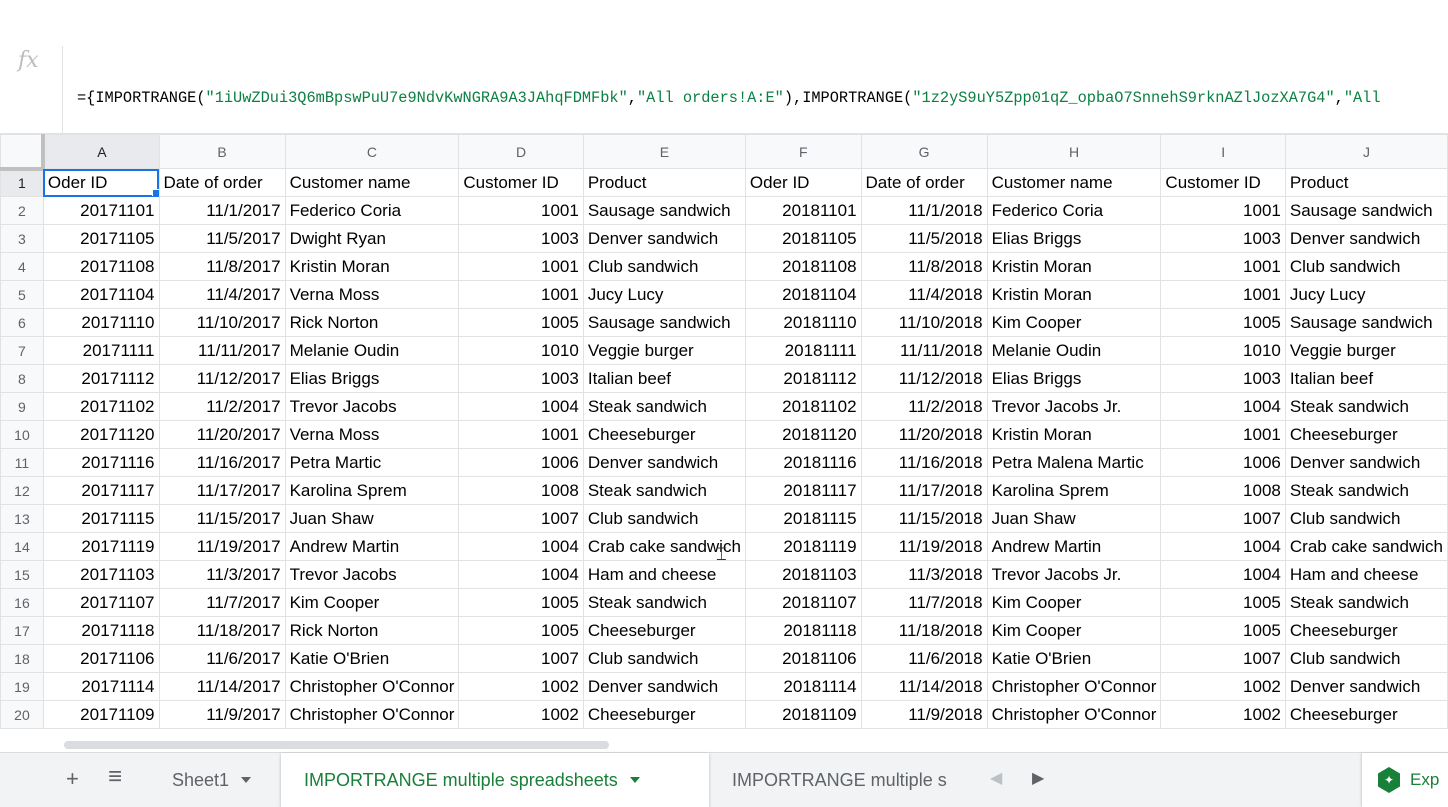  Describe the element at coordinates (1074, 434) in the screenshot. I see `cell-h10: Kristin Moran` at that location.